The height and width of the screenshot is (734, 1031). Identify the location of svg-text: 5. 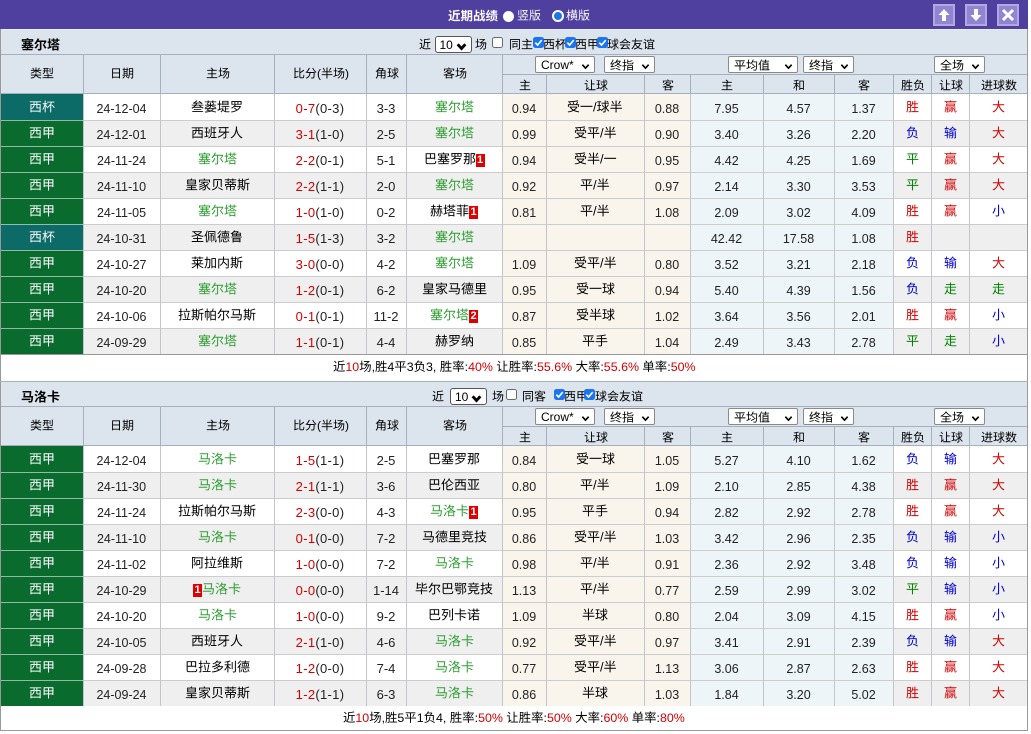
(400, 718).